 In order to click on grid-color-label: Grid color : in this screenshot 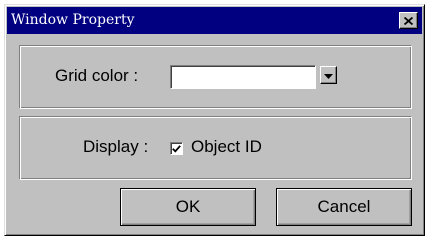, I will do `click(97, 75)`.